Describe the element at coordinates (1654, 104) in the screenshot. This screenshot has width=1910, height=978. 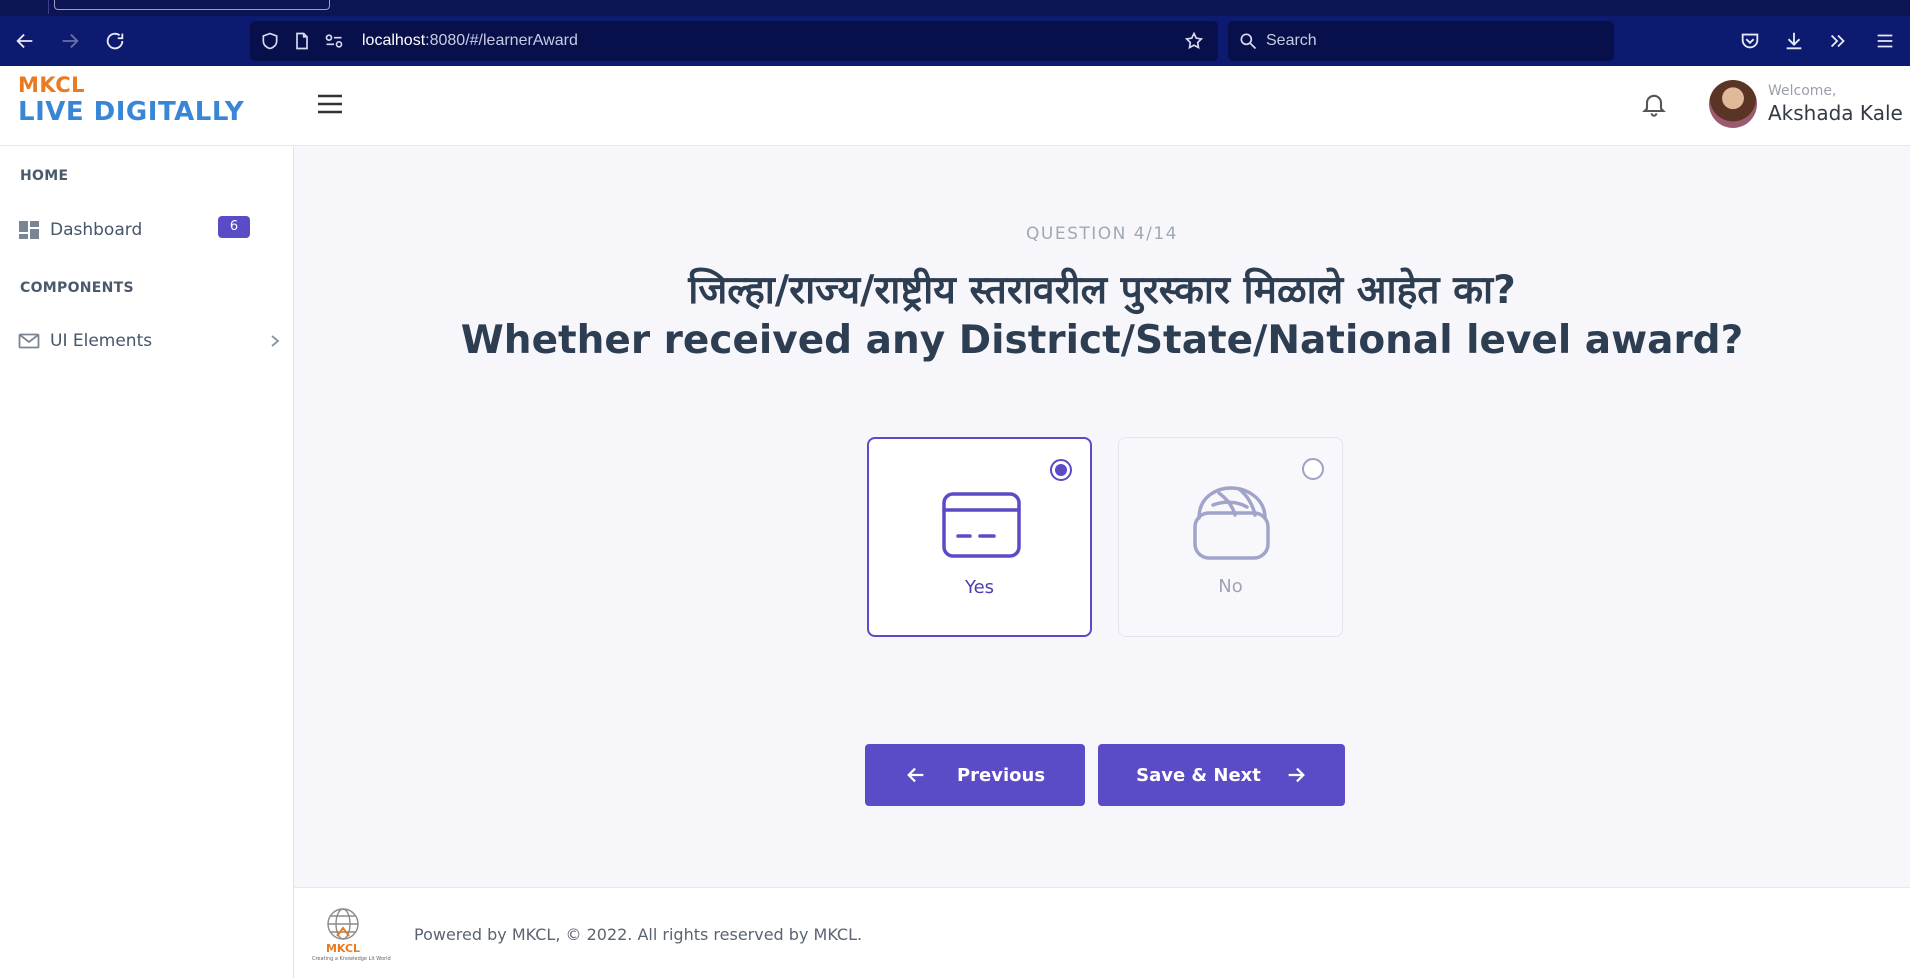
I see `notification-bell-icon` at that location.